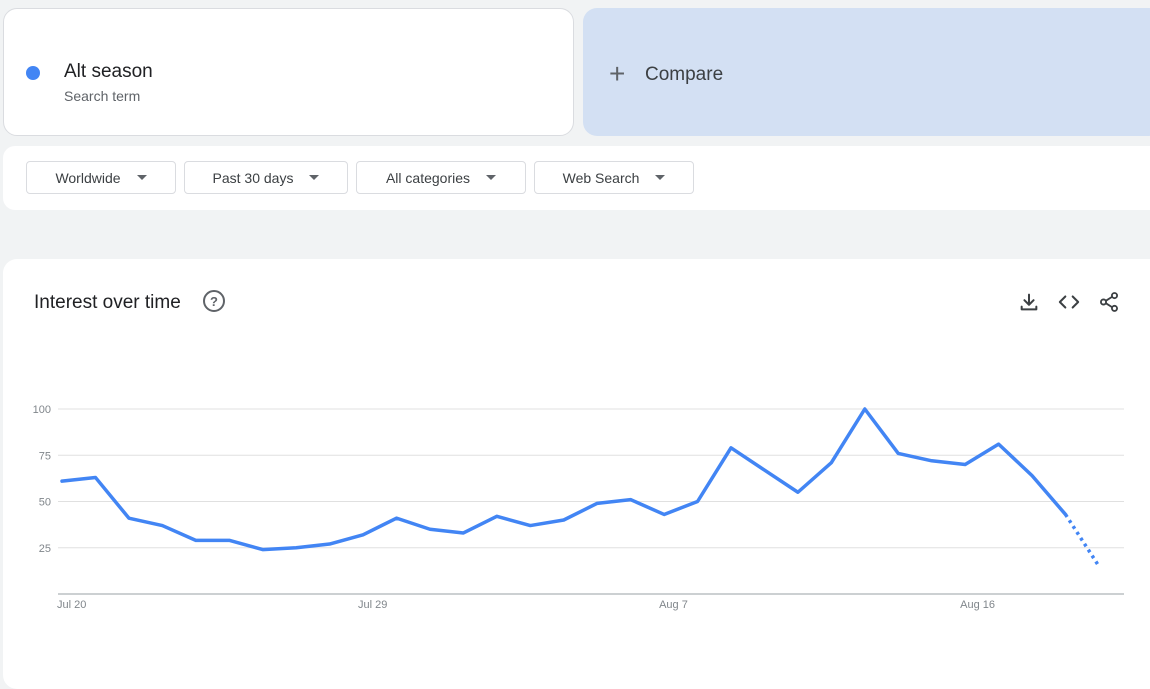 The height and width of the screenshot is (689, 1150). I want to click on filter-region-label: Worldwide, so click(88, 177).